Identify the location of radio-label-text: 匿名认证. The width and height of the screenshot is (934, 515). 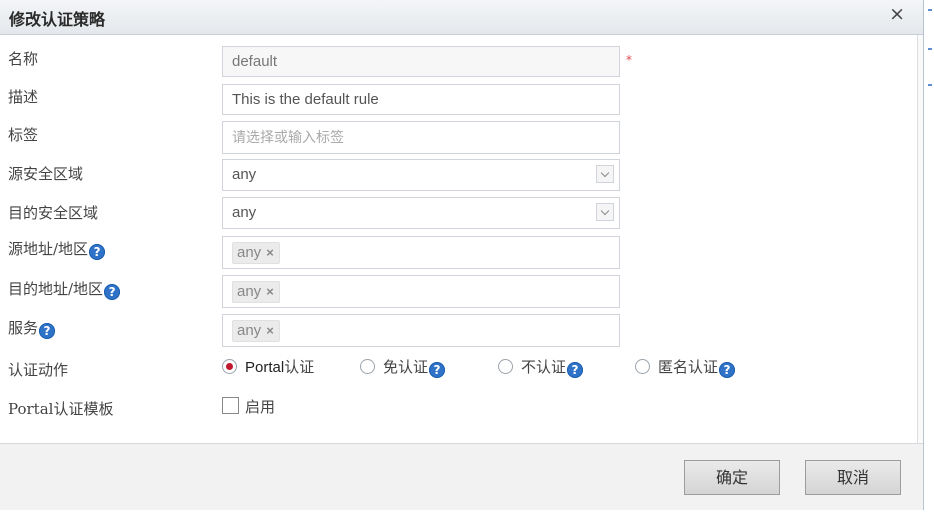
(688, 367).